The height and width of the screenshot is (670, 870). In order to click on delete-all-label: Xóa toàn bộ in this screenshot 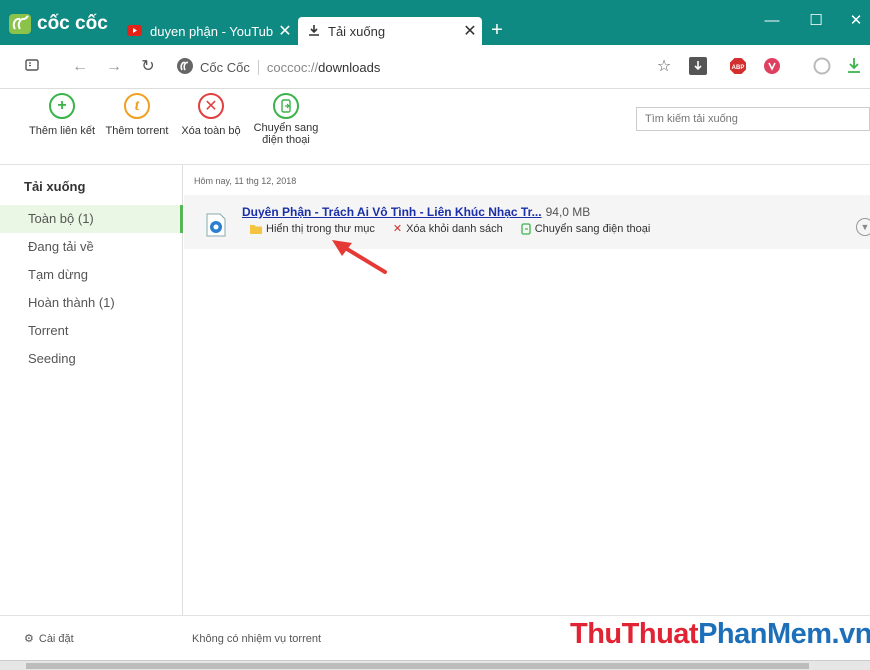, I will do `click(211, 131)`.